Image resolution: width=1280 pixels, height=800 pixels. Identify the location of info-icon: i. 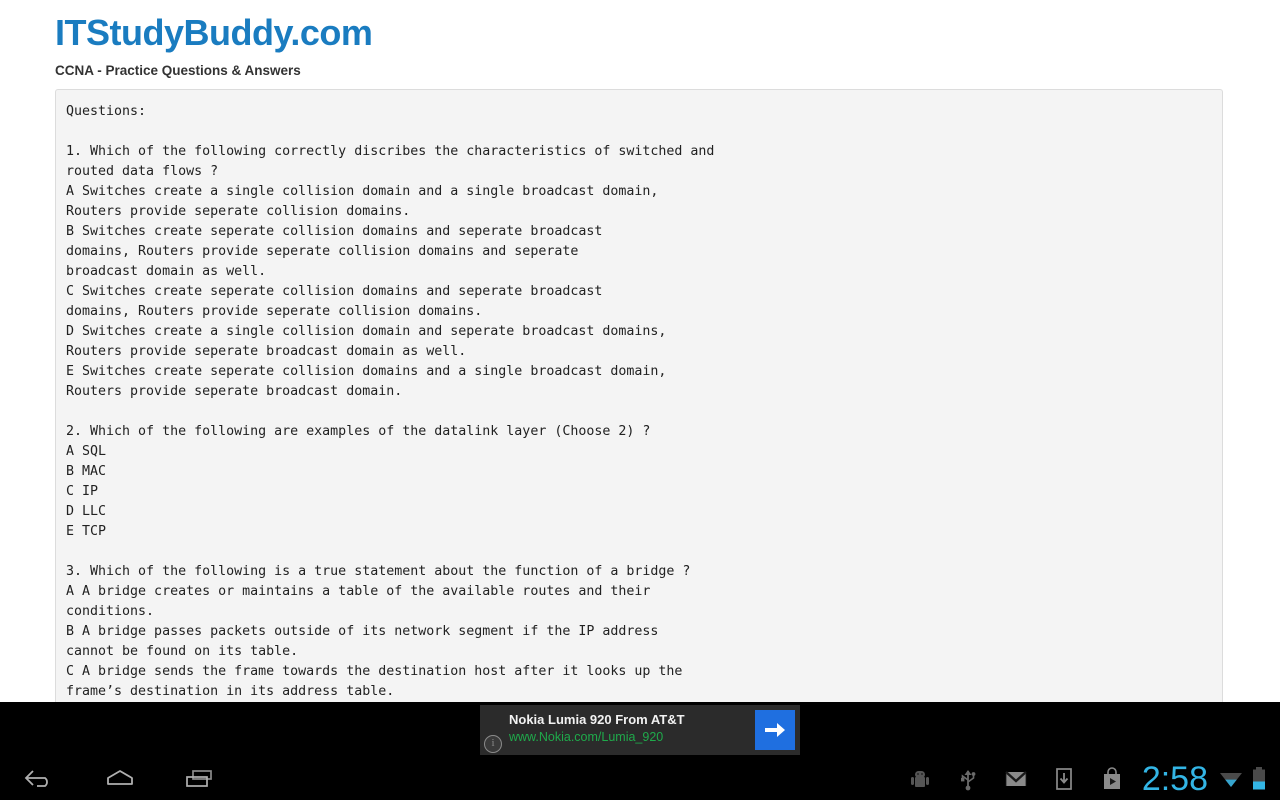
(493, 744).